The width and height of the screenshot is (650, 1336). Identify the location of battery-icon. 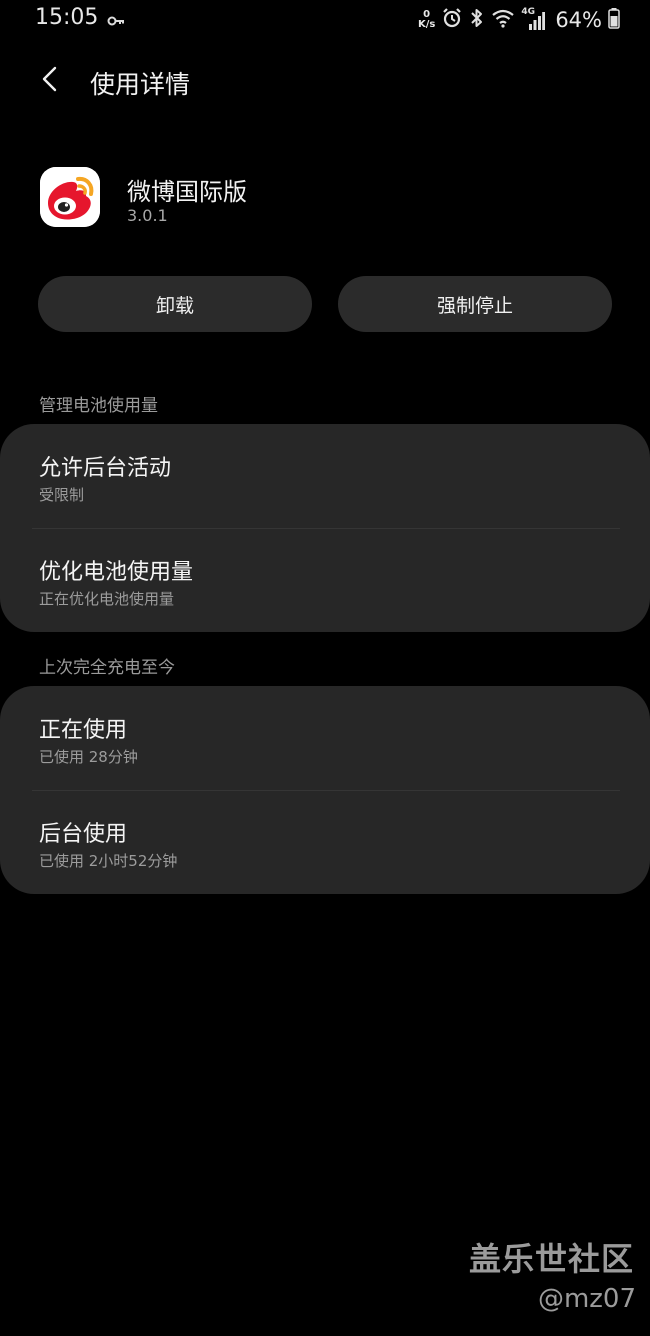
(614, 20).